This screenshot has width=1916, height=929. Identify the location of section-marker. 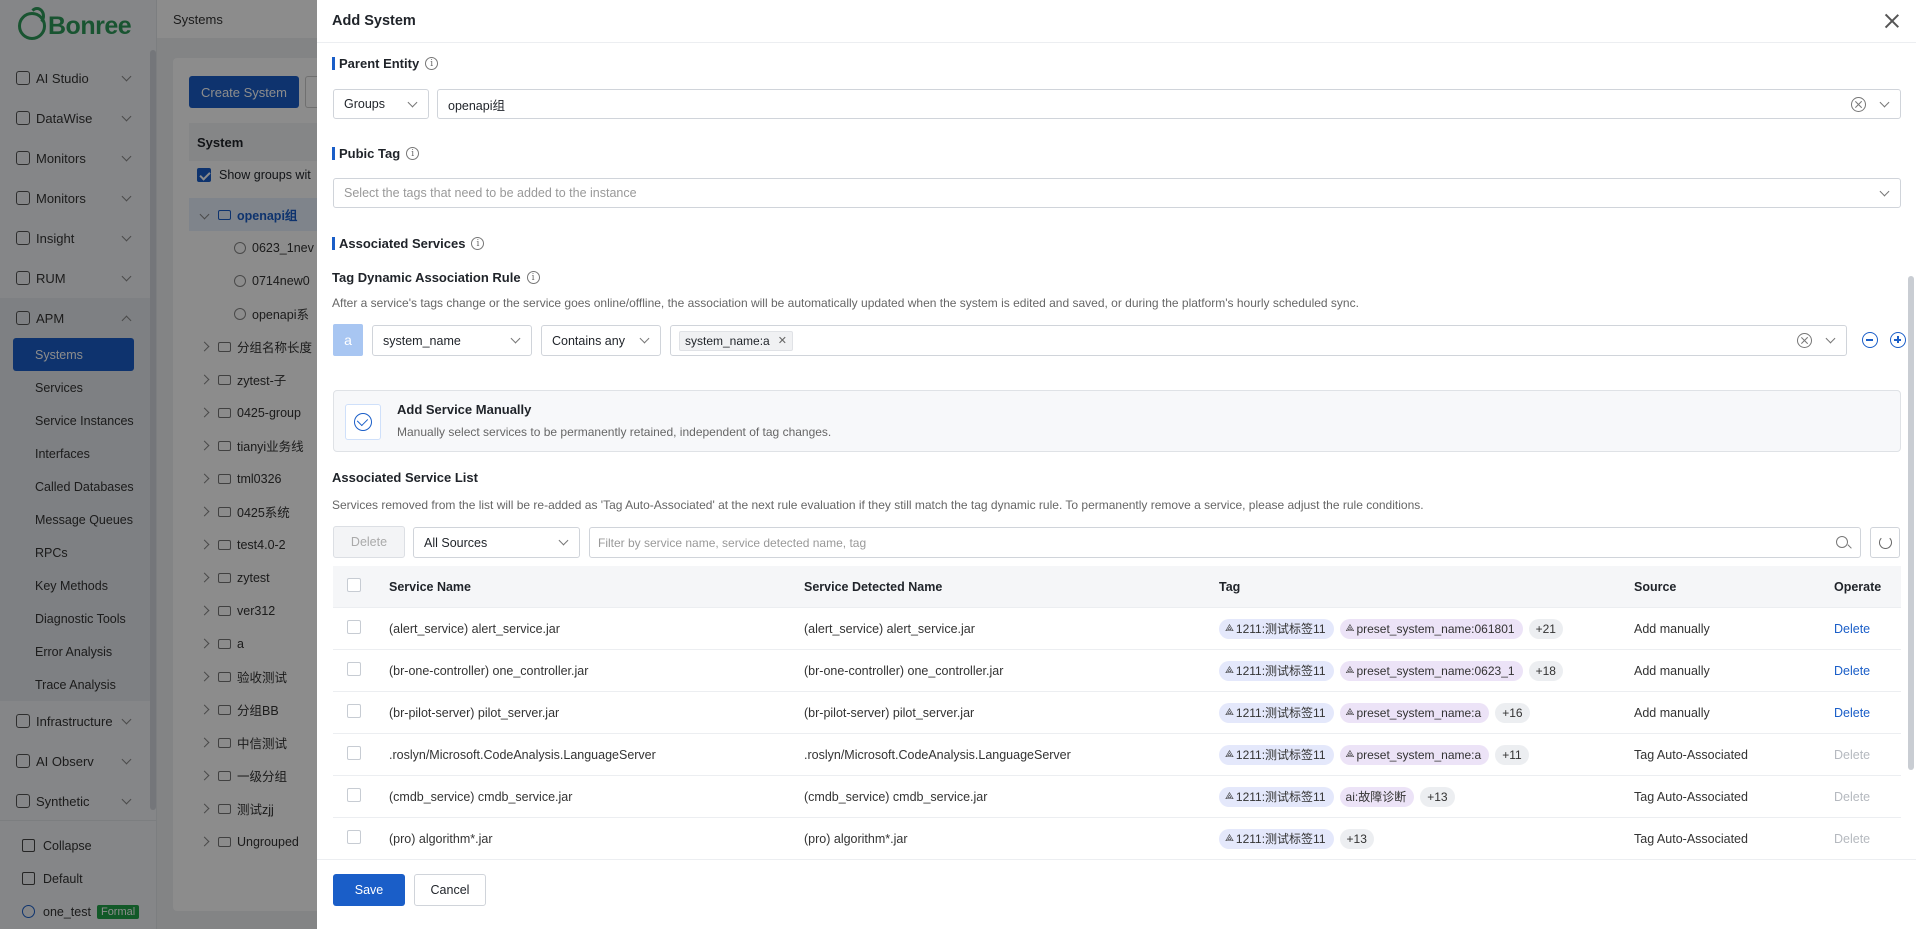
(333, 153).